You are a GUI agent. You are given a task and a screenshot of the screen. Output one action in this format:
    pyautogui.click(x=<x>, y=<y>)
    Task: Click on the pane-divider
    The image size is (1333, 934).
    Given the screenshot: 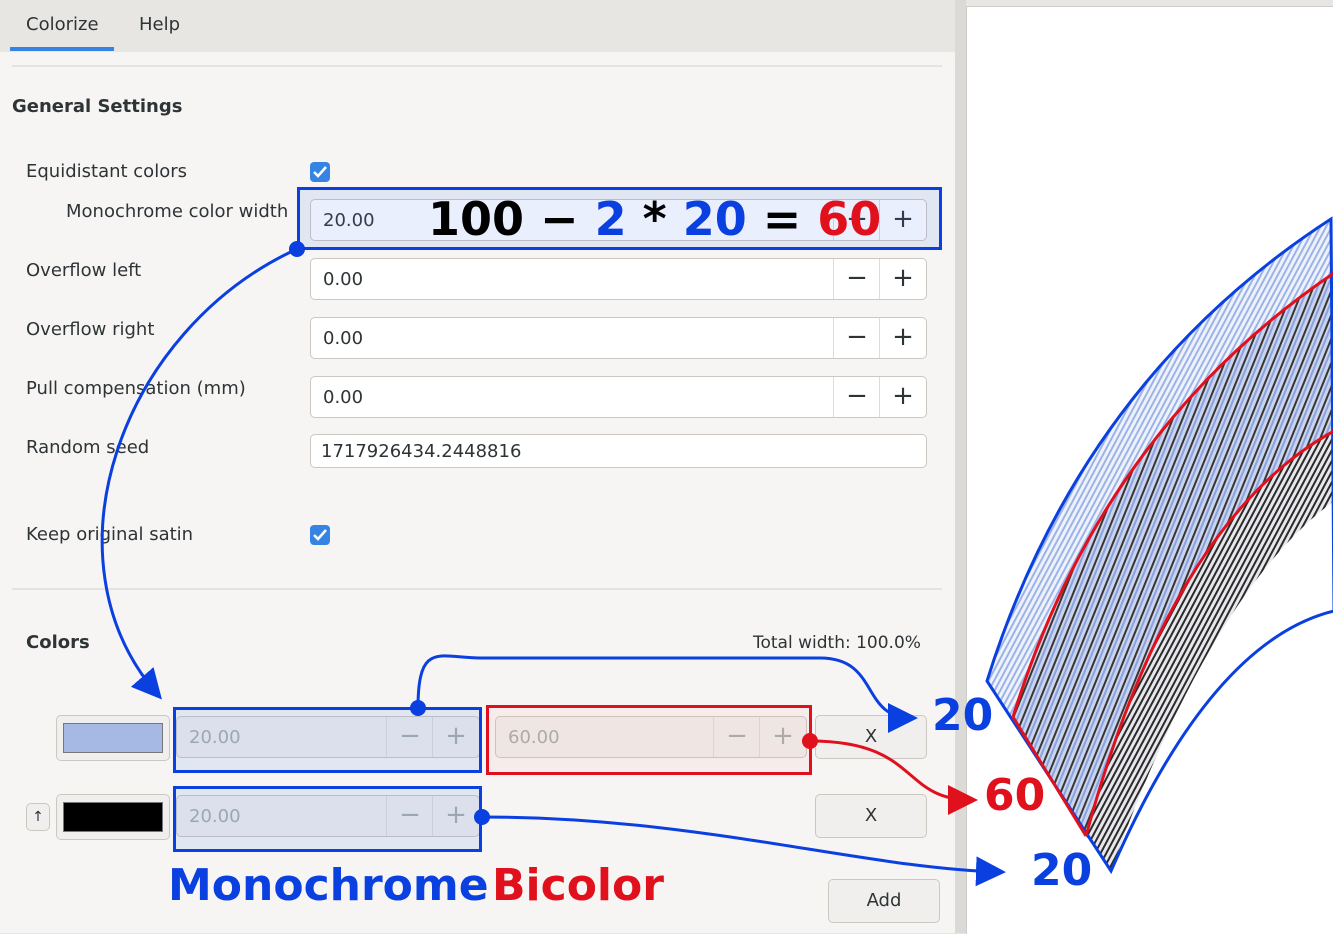 What is the action you would take?
    pyautogui.click(x=960, y=466)
    